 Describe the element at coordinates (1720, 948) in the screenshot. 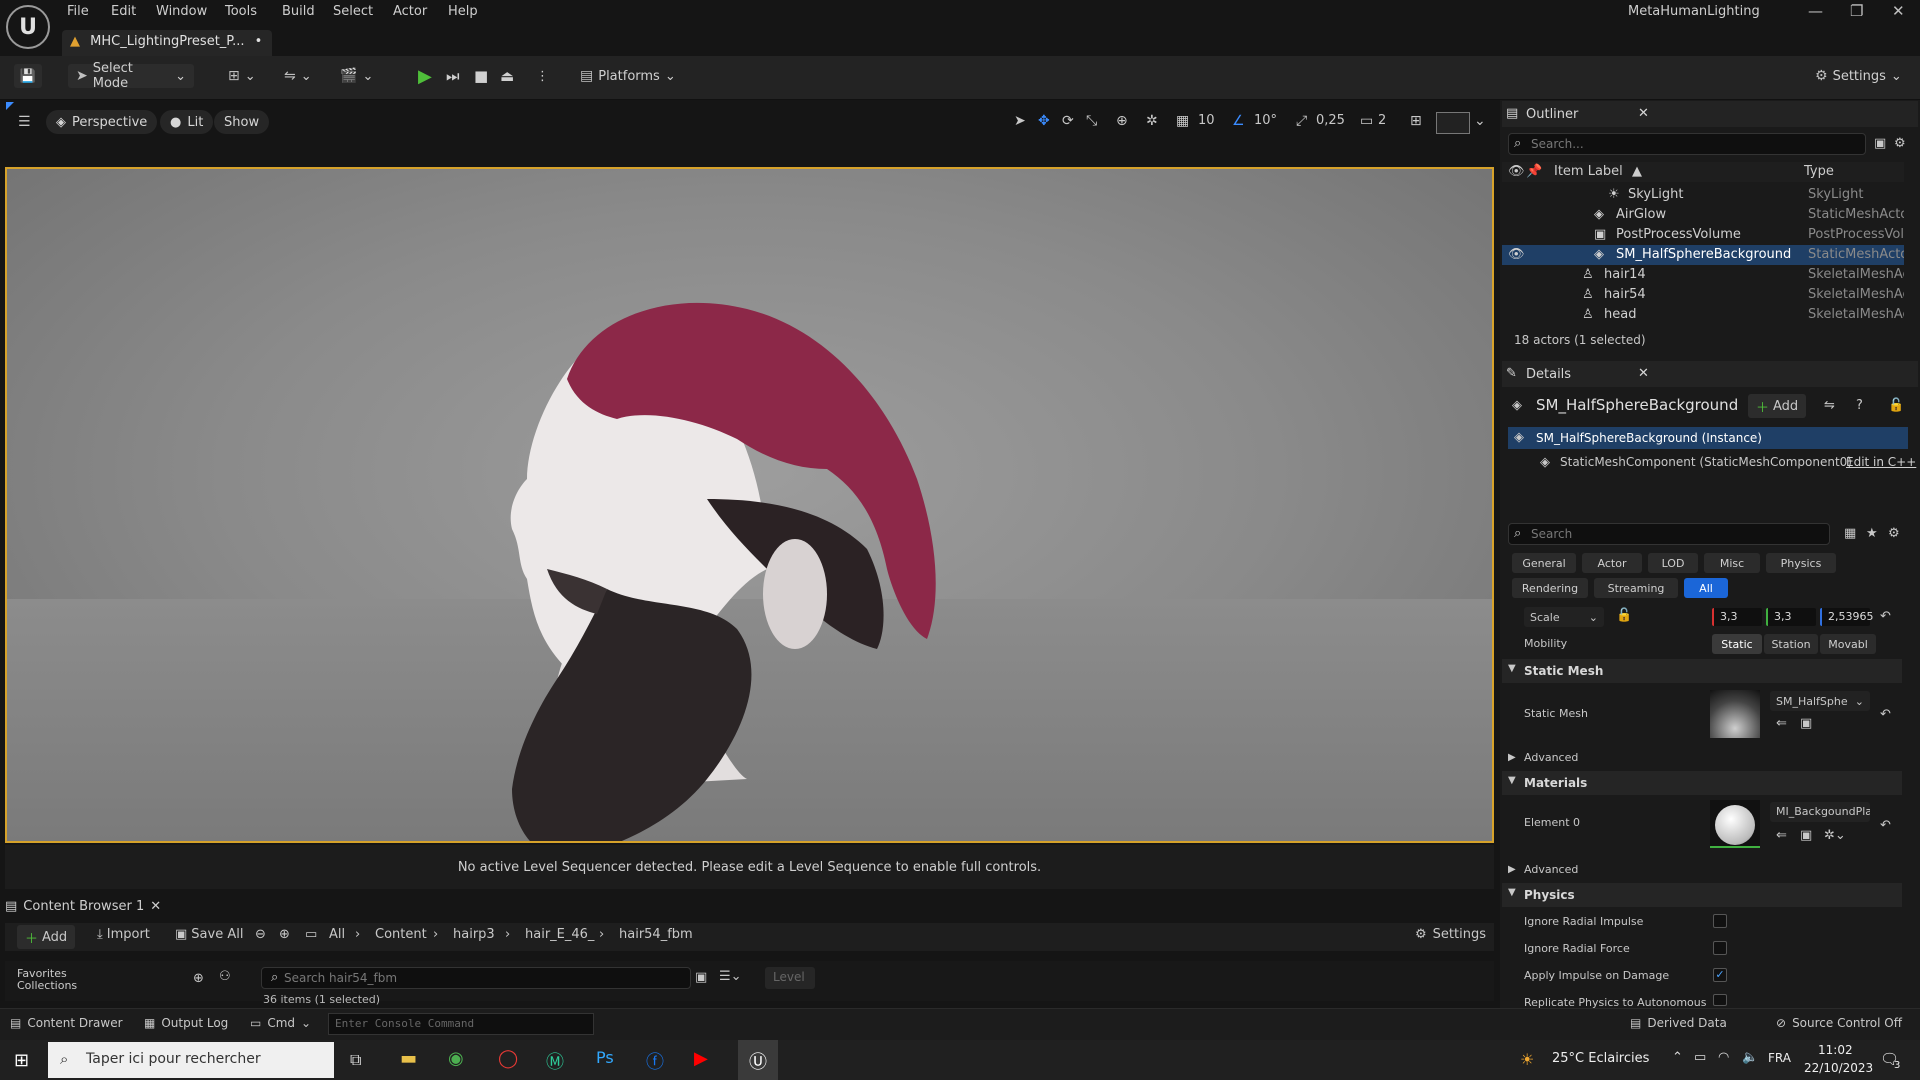

I see `ignore-radial-force-checkbox` at that location.